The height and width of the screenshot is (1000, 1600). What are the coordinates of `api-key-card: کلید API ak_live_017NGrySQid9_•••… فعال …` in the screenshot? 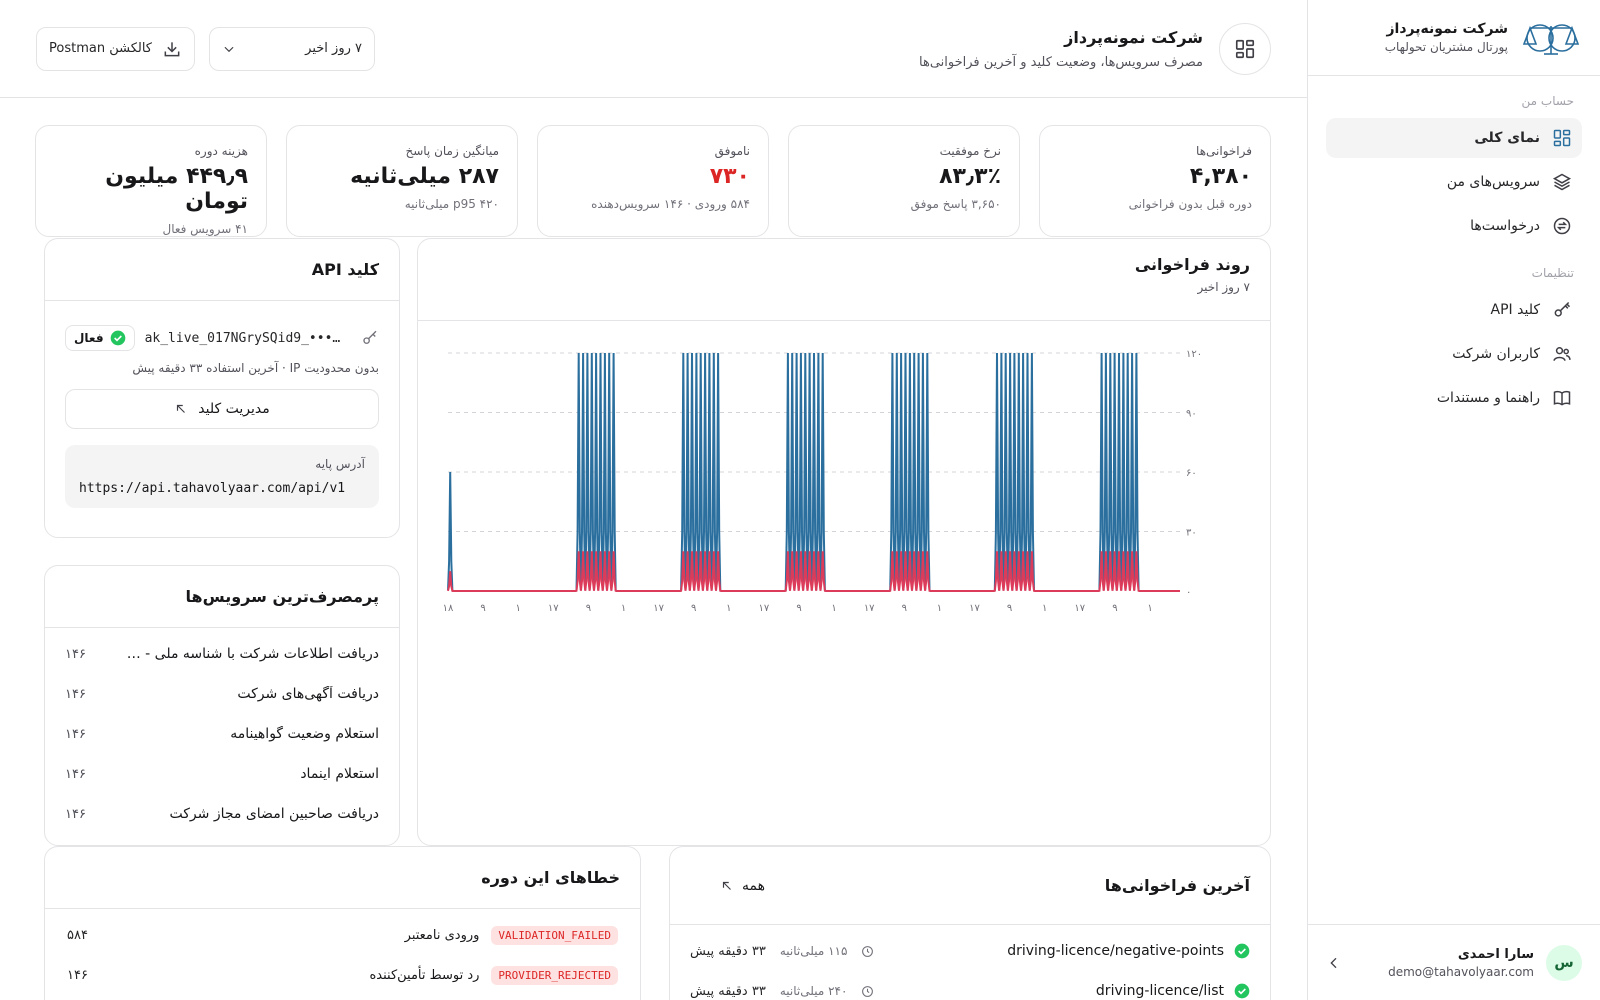 It's located at (222, 388).